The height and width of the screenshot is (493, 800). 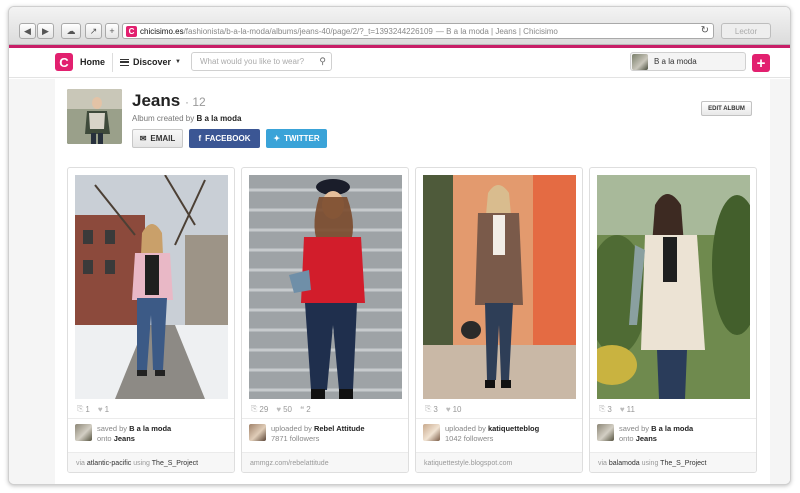 I want to click on url-domain: chicisimo.es, so click(x=162, y=31).